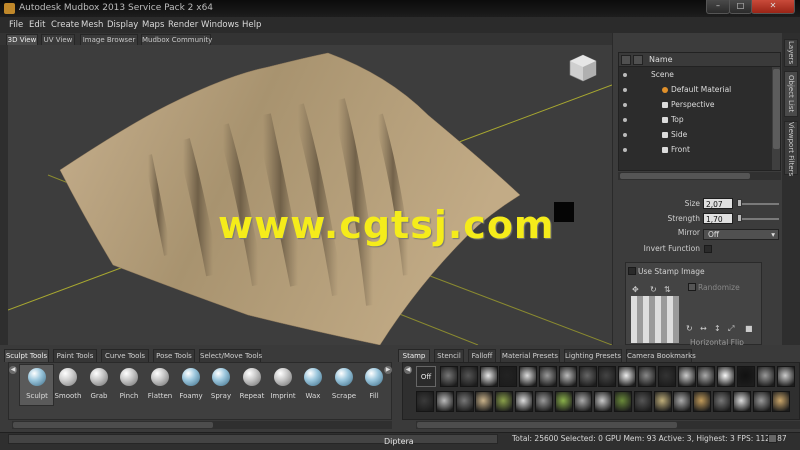  Describe the element at coordinates (695, 150) in the screenshot. I see `list-item: Front` at that location.